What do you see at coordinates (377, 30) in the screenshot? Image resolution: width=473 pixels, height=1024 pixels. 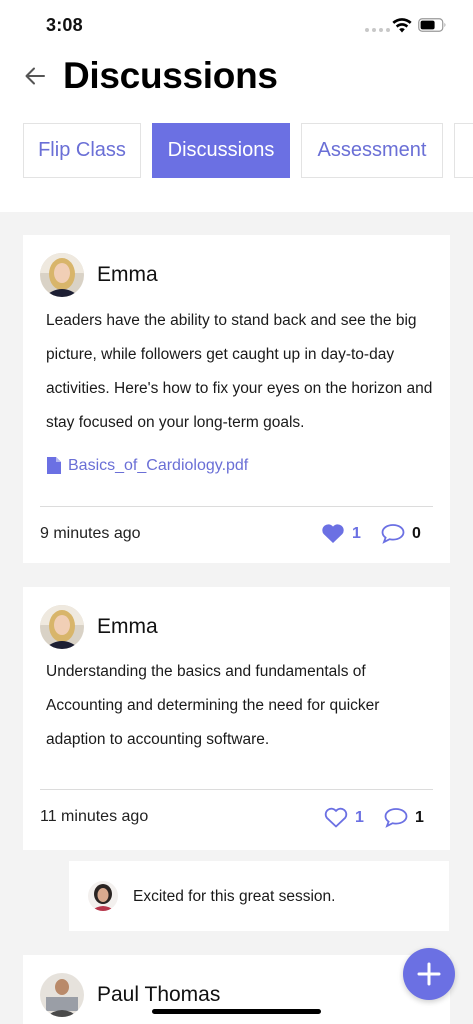 I see `cellular-signal-icon` at bounding box center [377, 30].